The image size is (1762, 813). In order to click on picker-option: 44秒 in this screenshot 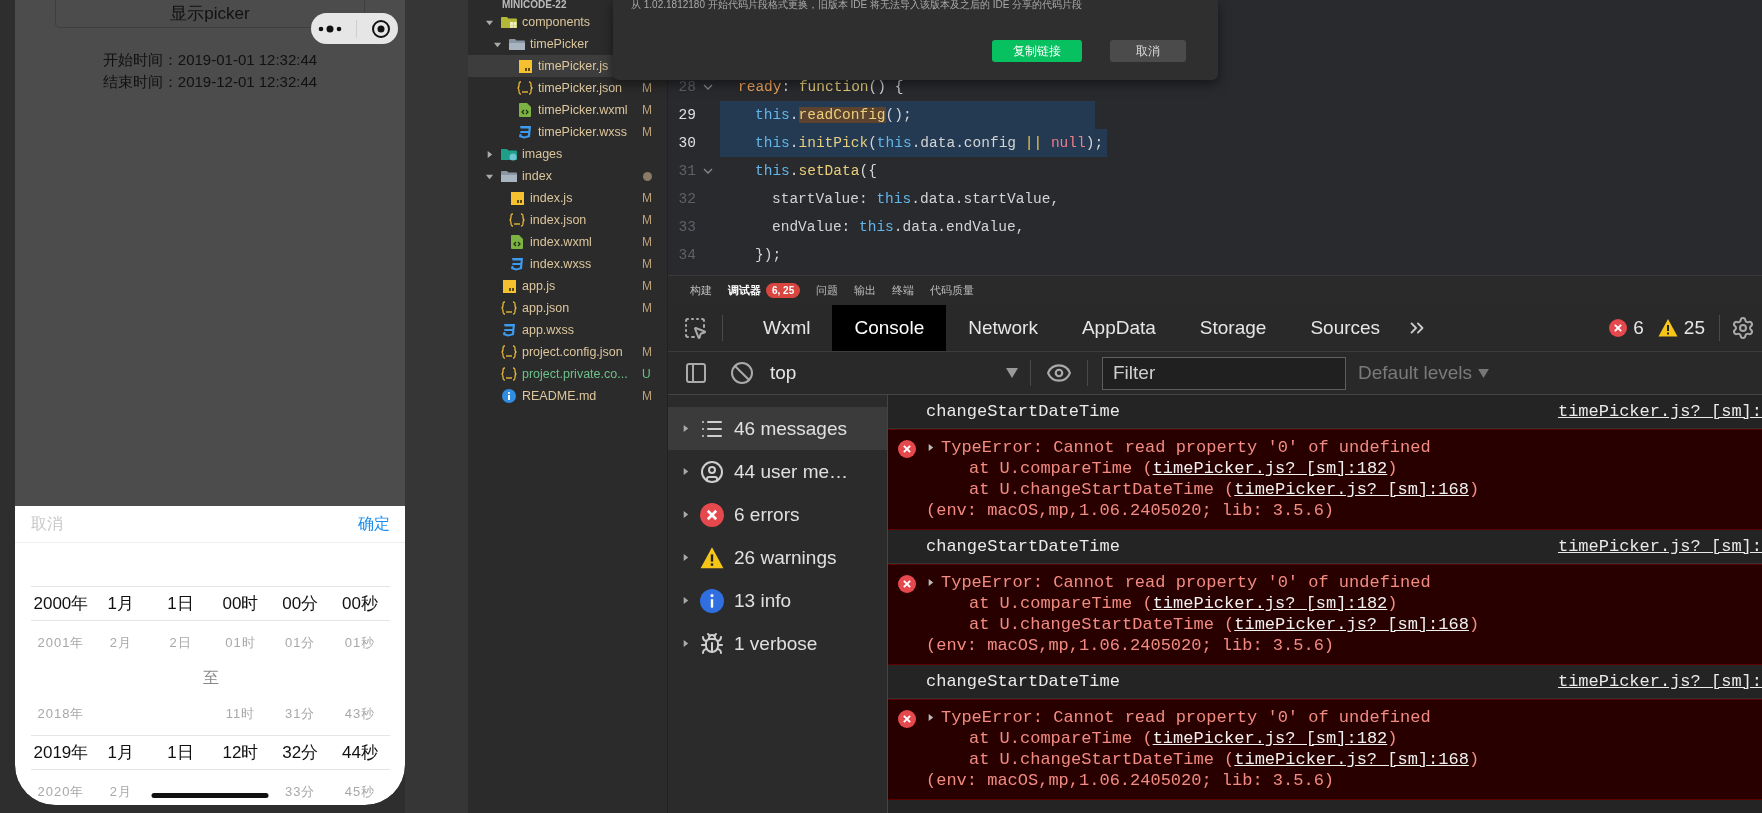, I will do `click(360, 752)`.